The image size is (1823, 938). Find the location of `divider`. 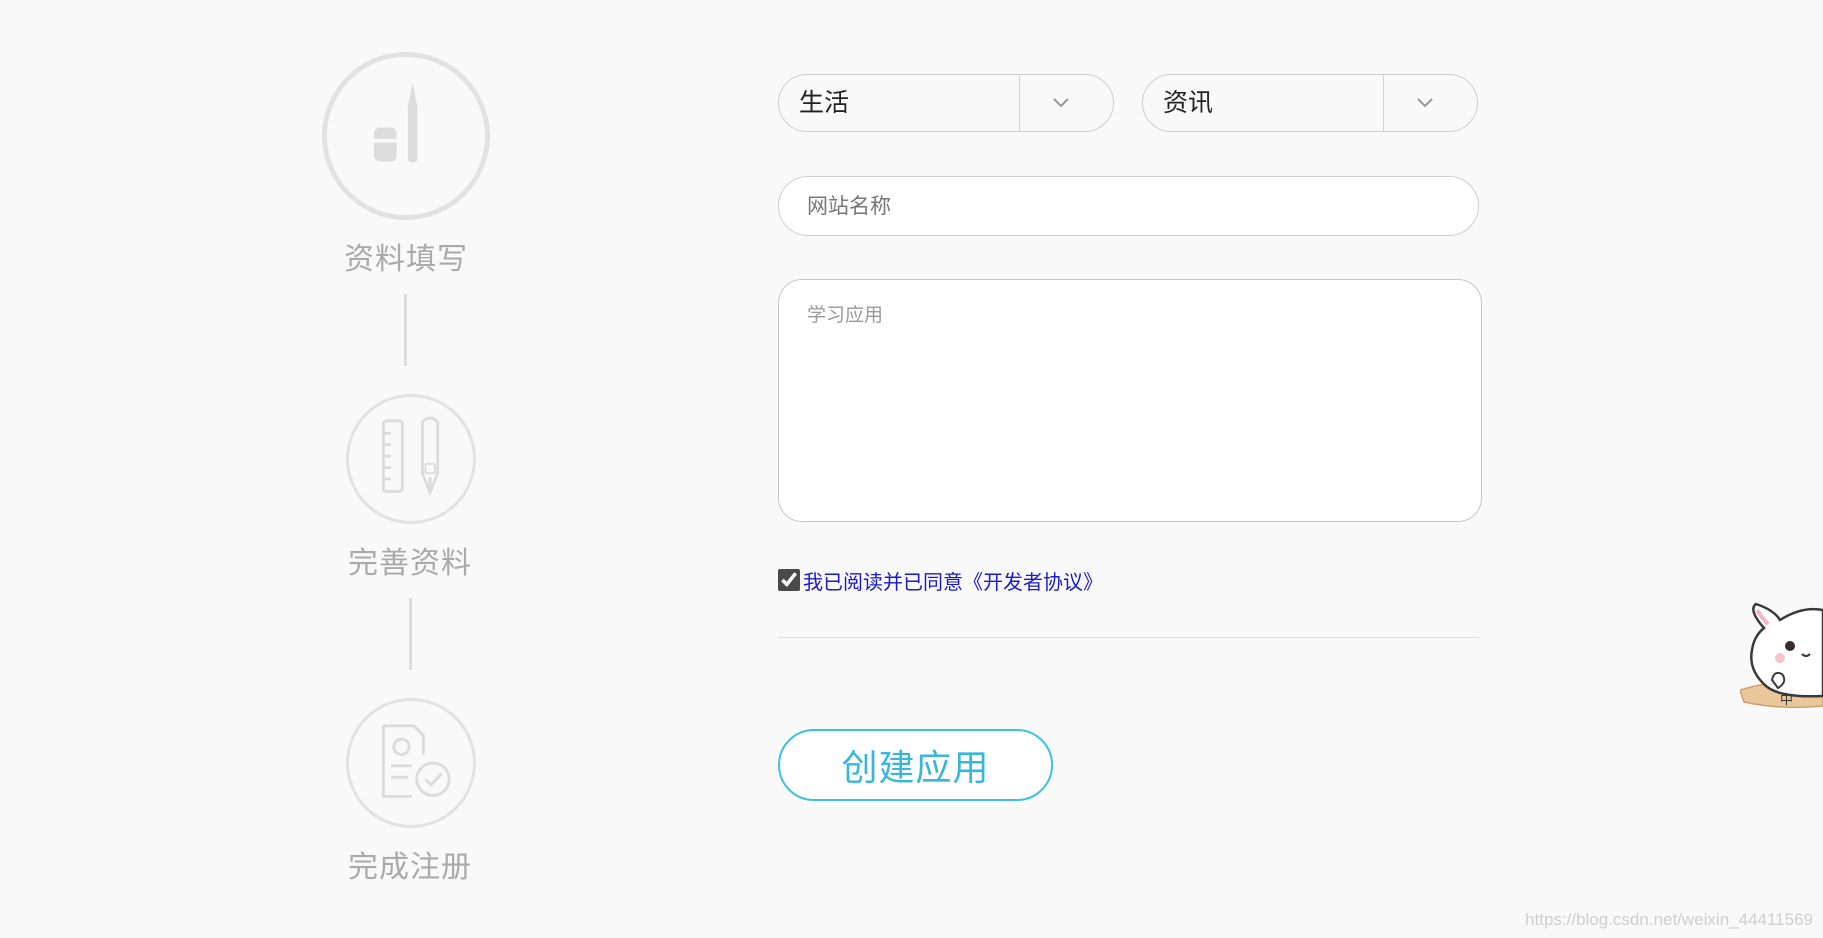

divider is located at coordinates (1128, 637).